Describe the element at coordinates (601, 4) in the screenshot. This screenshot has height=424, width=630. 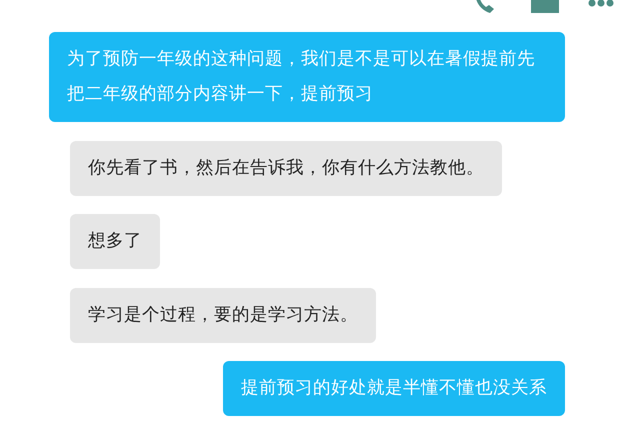
I see `more-icon` at that location.